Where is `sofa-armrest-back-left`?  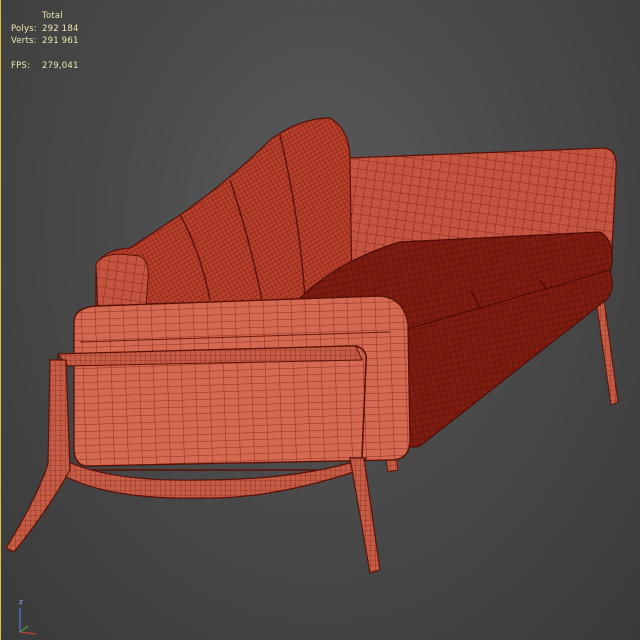
sofa-armrest-back-left is located at coordinates (122, 282).